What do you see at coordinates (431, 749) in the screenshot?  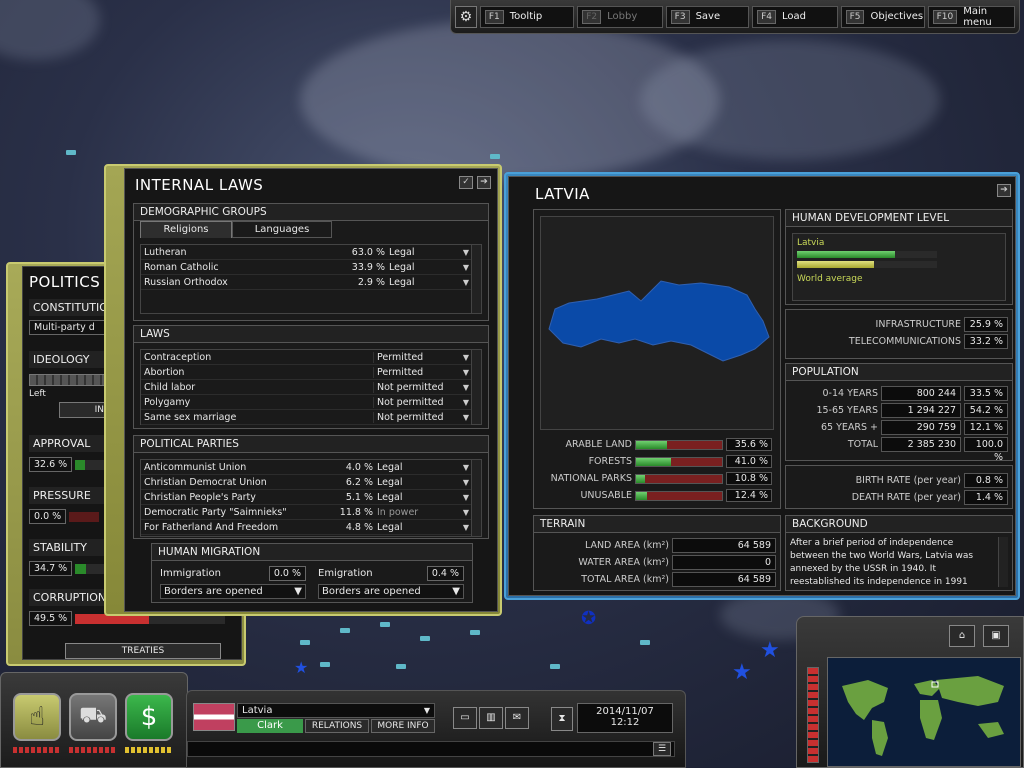 I see `message-log-bar` at bounding box center [431, 749].